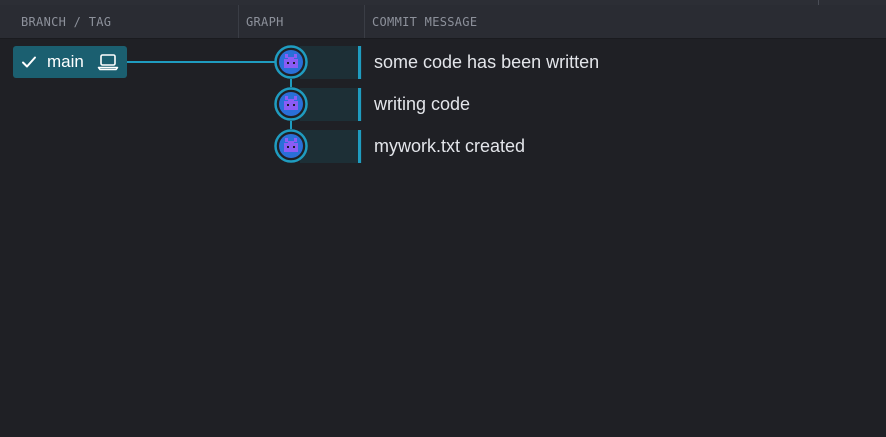 The image size is (886, 437). What do you see at coordinates (449, 146) in the screenshot?
I see `commit-message-3: mywork.txt created` at bounding box center [449, 146].